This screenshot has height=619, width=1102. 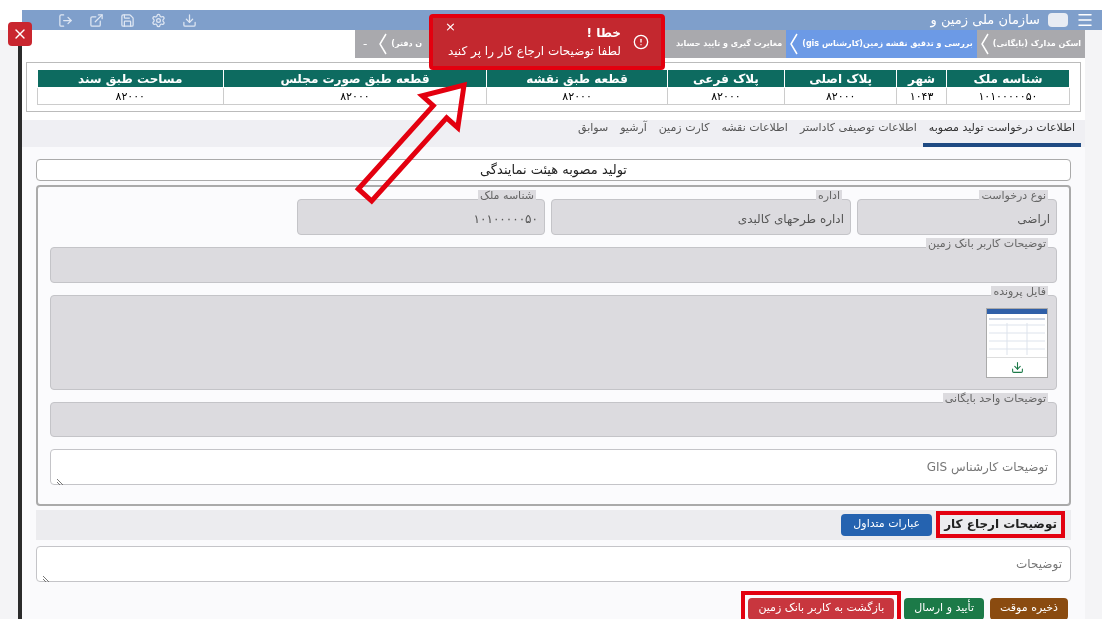 What do you see at coordinates (1058, 20) in the screenshot?
I see `logo-icon` at bounding box center [1058, 20].